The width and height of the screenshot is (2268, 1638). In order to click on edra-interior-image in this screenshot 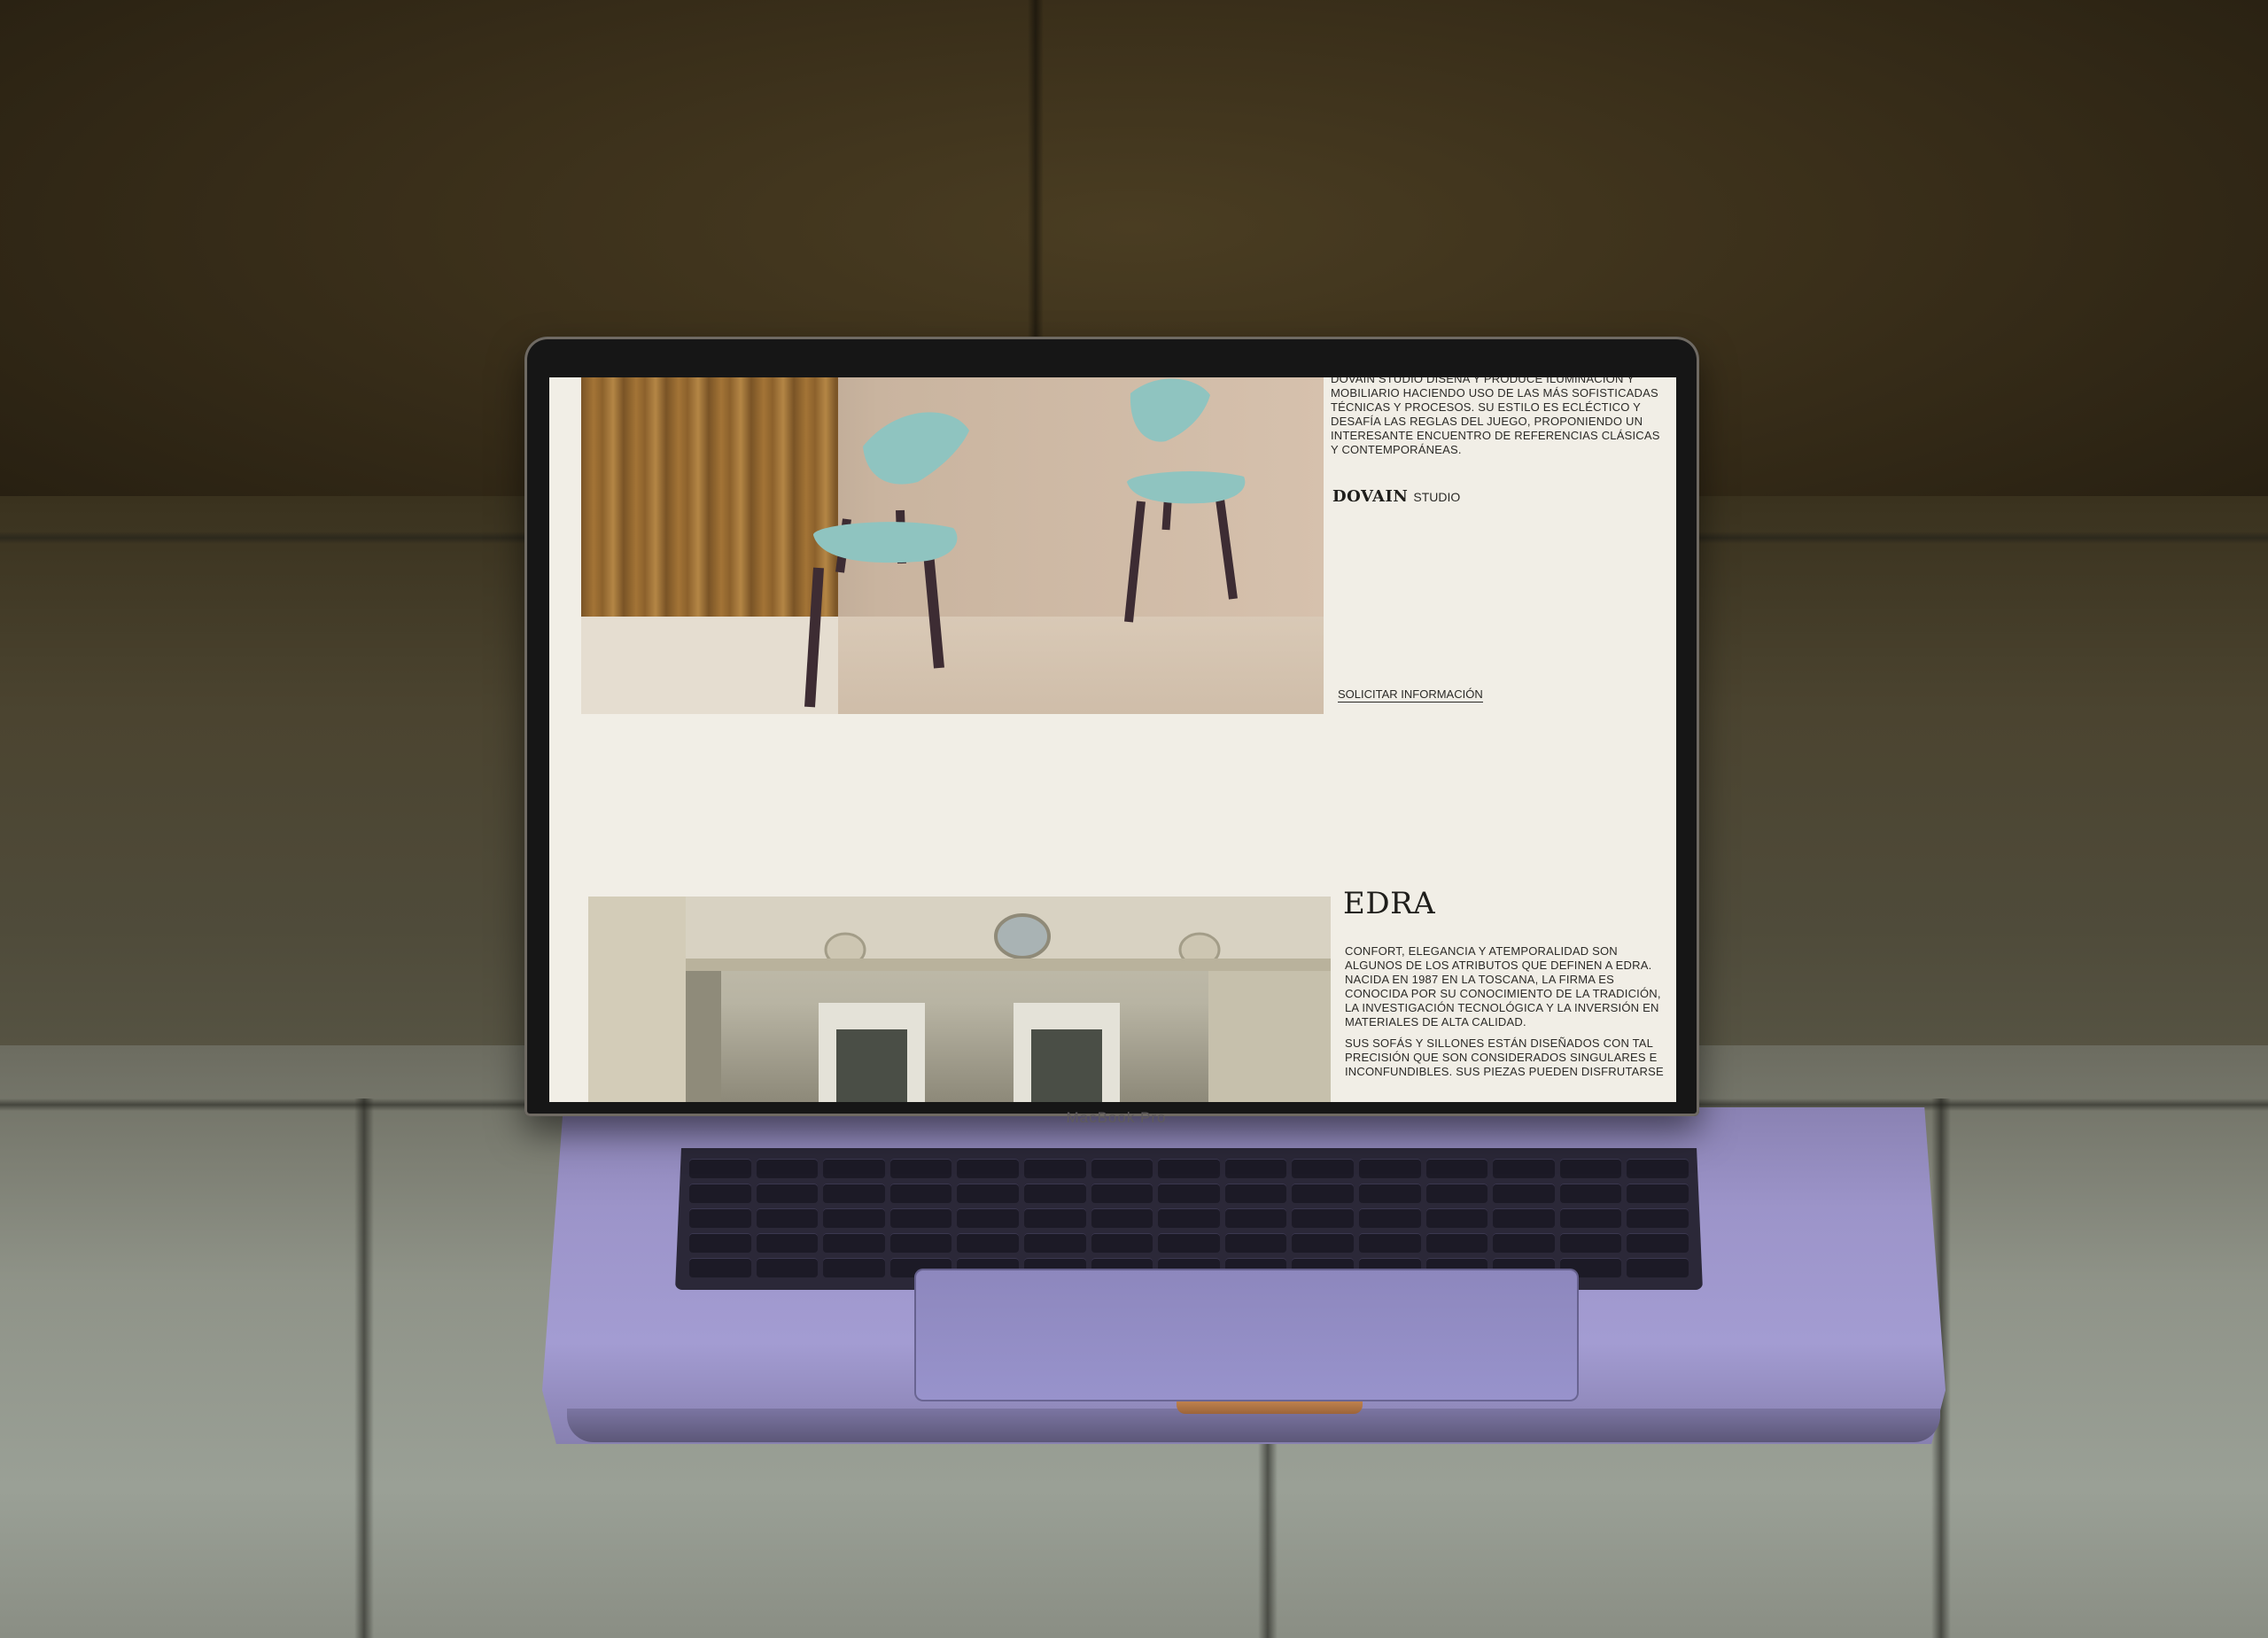, I will do `click(960, 999)`.